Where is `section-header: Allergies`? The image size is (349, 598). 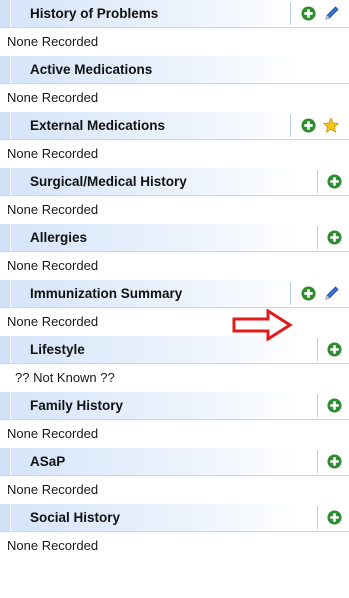
section-header: Allergies is located at coordinates (174, 238).